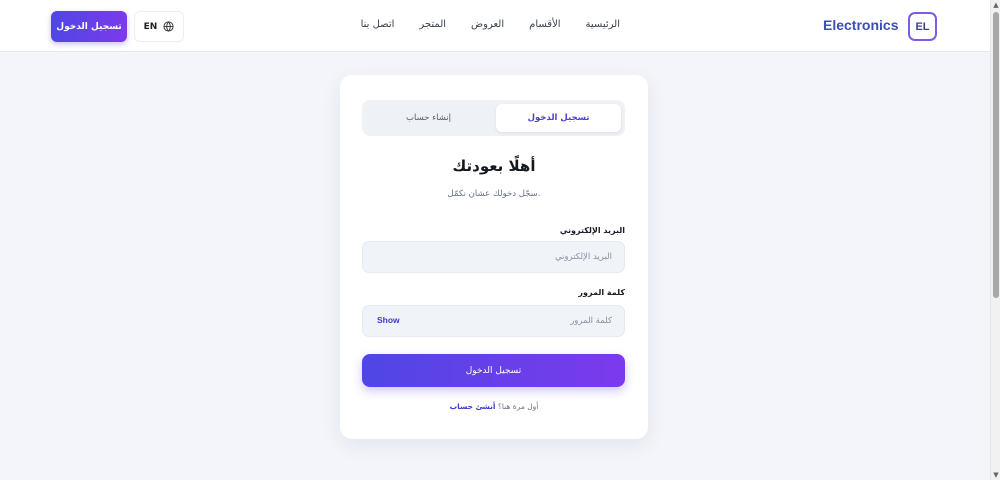 The height and width of the screenshot is (480, 1000). I want to click on email-field-wrapper, so click(493, 257).